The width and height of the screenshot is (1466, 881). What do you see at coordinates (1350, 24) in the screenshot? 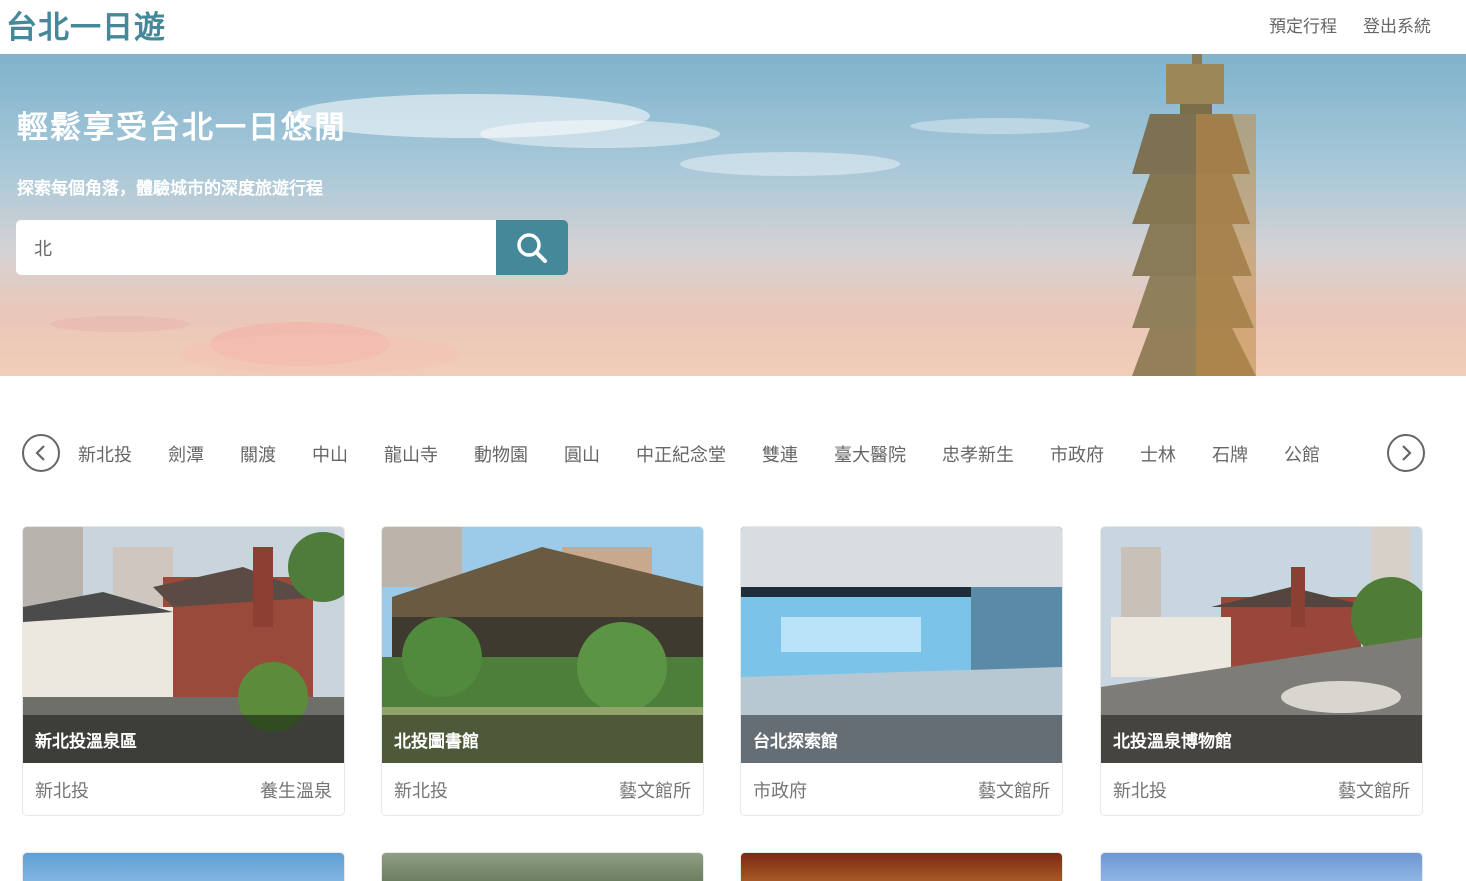
I see `header-nav: 預定行程 登出系統` at bounding box center [1350, 24].